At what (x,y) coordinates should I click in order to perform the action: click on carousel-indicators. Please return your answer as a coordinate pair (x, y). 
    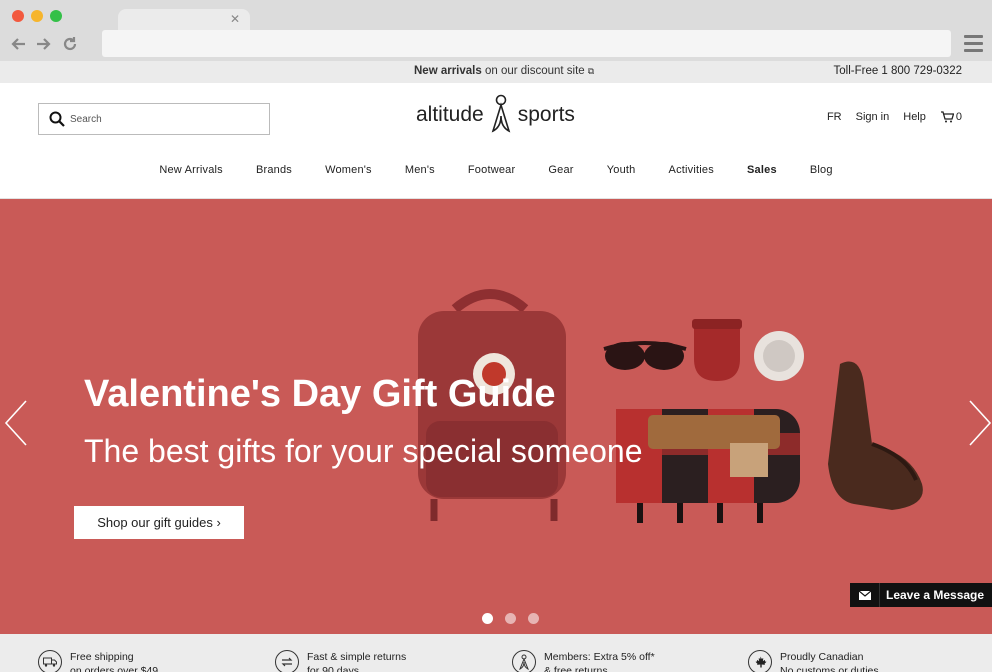
    Looking at the image, I should click on (510, 618).